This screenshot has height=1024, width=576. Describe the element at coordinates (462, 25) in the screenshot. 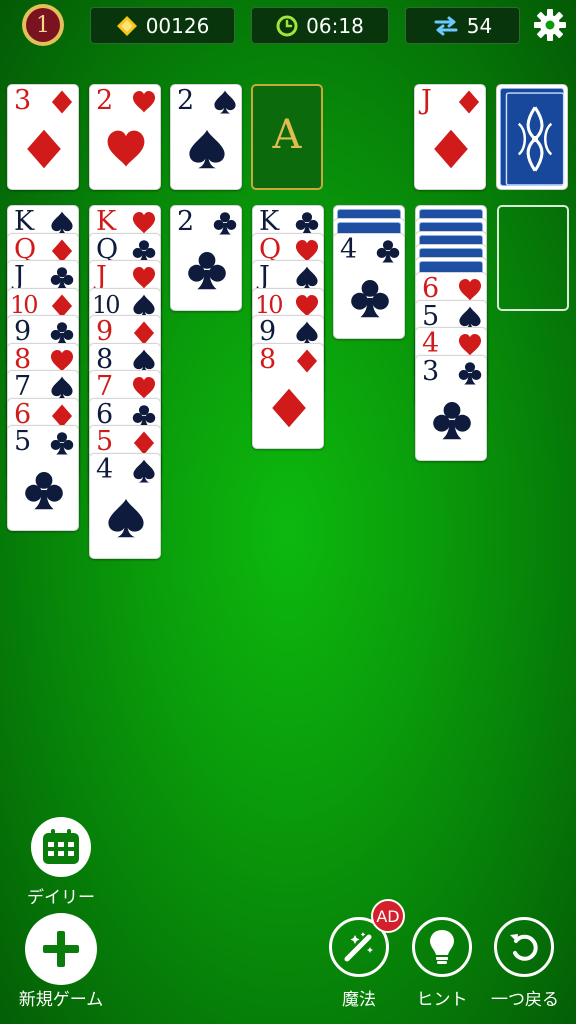

I see `move-counter: 54` at that location.